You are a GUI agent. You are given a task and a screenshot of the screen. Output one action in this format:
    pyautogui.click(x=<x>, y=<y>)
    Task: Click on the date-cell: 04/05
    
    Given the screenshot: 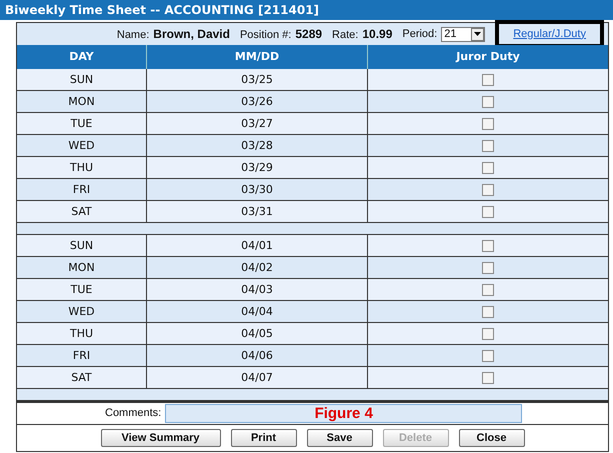 What is the action you would take?
    pyautogui.click(x=257, y=334)
    